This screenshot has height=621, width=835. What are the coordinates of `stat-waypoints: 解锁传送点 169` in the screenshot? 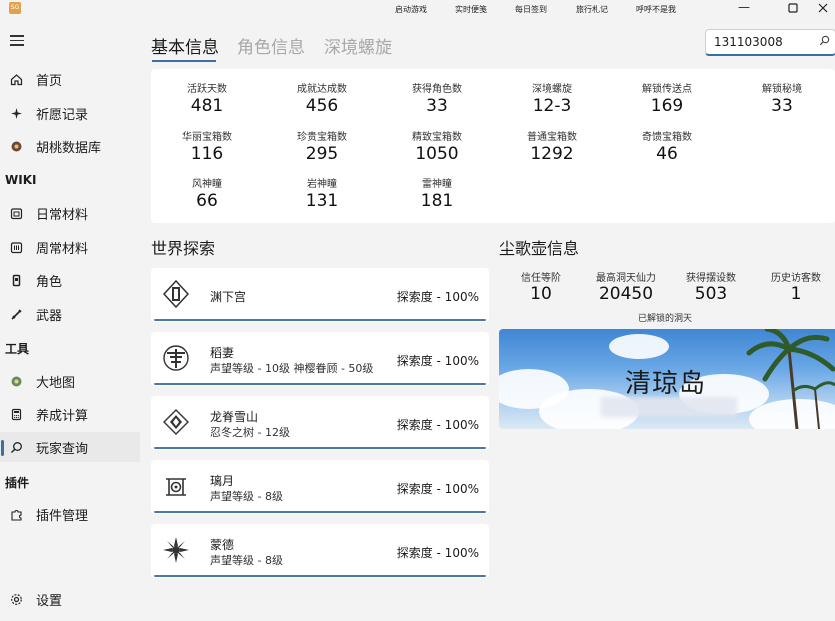 It's located at (667, 98).